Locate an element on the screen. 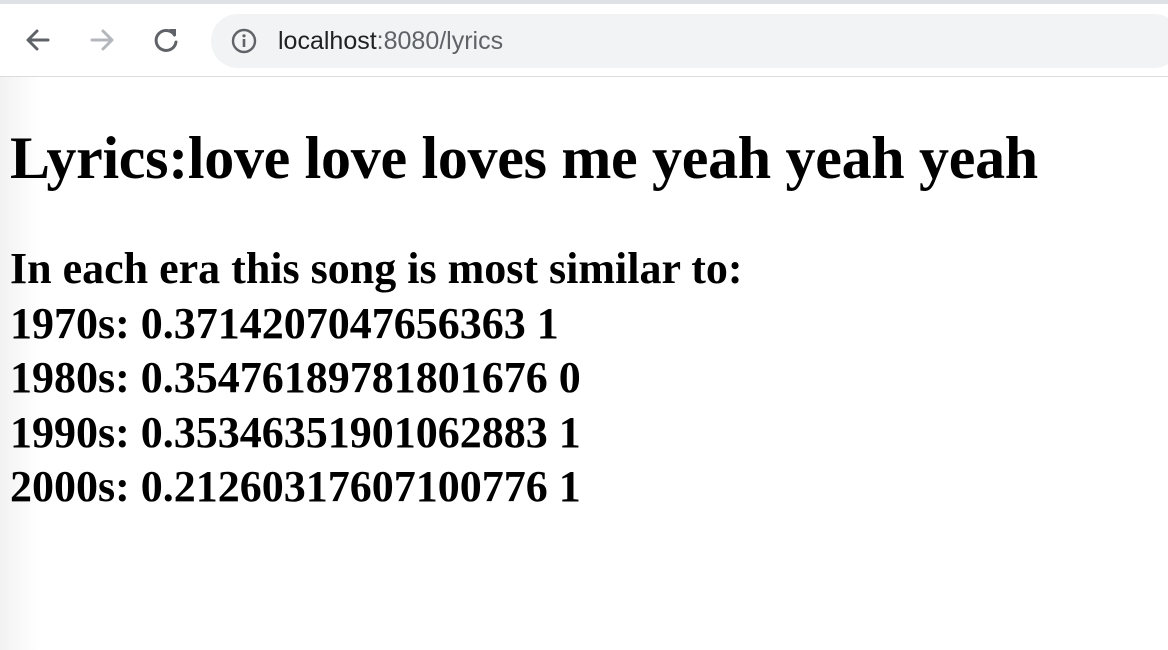  reload-button is located at coordinates (166, 40).